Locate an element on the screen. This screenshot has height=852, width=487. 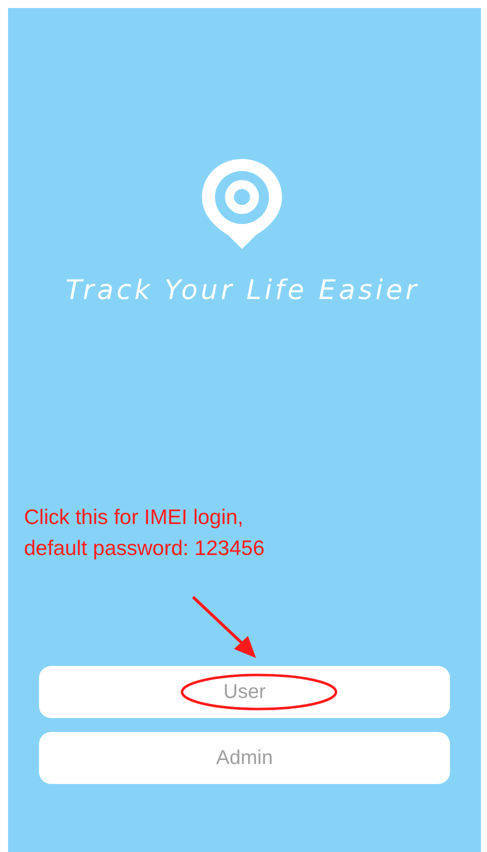
login-button: Admin is located at coordinates (244, 758).